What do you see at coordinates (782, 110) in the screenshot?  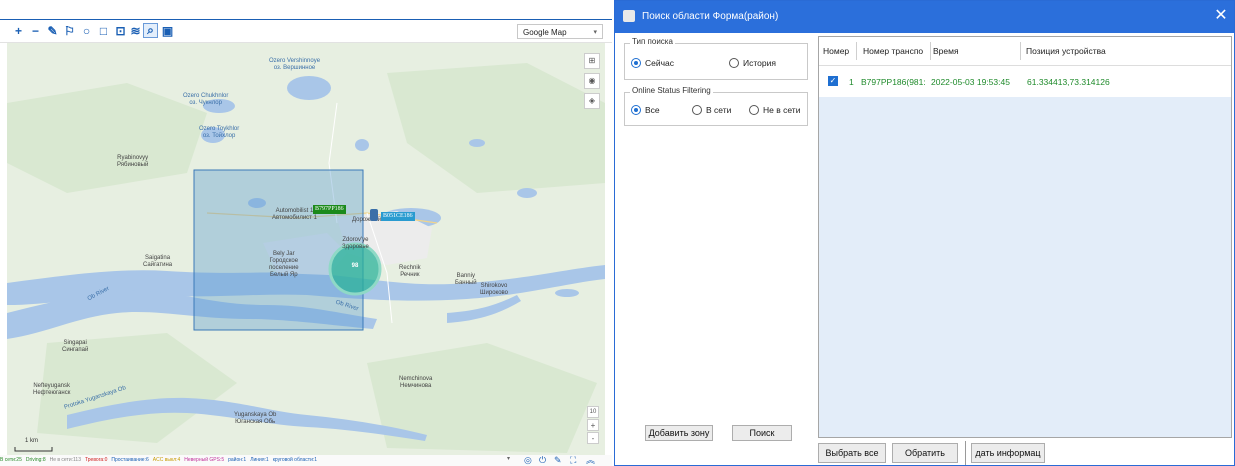 I see `radio-offline-label: Не в сети` at bounding box center [782, 110].